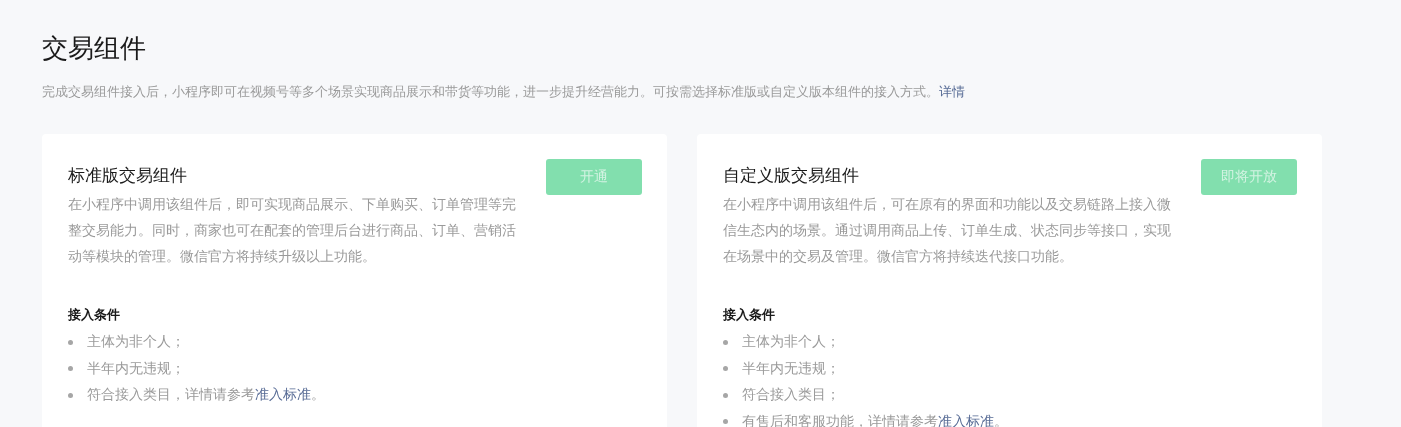  Describe the element at coordinates (952, 91) in the screenshot. I see `details-link: 详情` at that location.